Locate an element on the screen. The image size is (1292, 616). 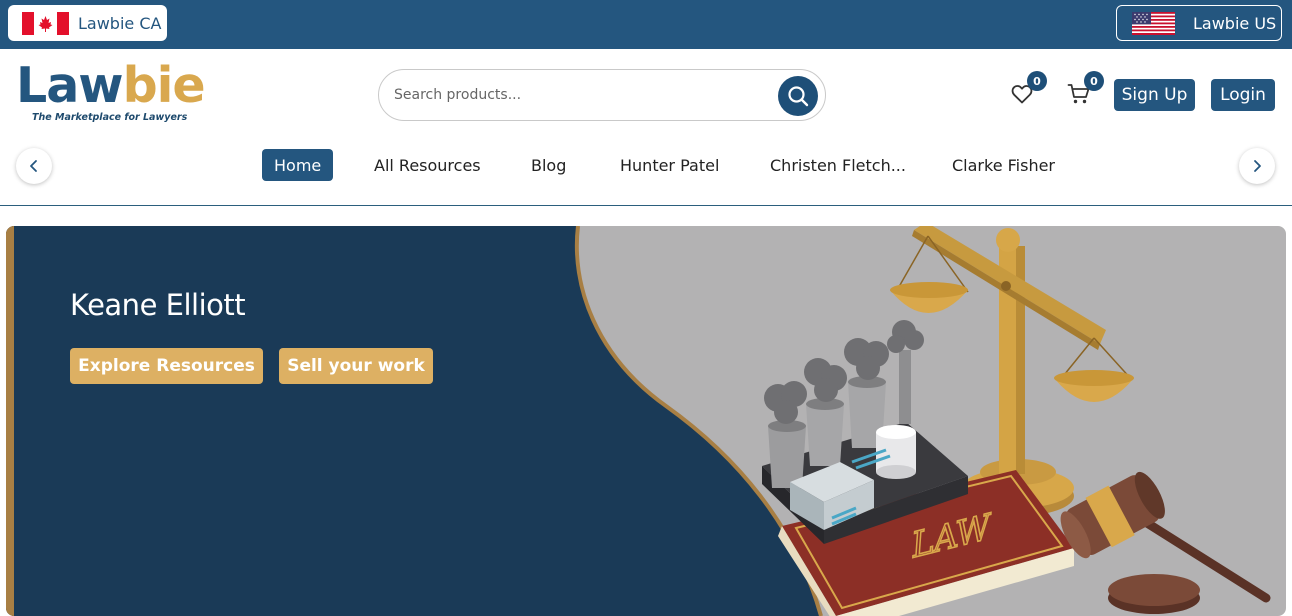
chevron-left-icon is located at coordinates (33, 166).